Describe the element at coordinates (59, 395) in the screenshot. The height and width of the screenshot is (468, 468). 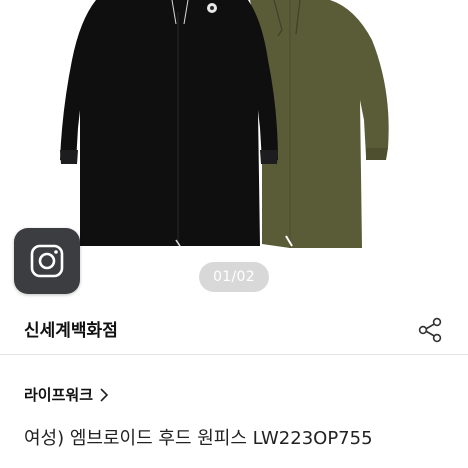
I see `brand-name: 라이프워크` at that location.